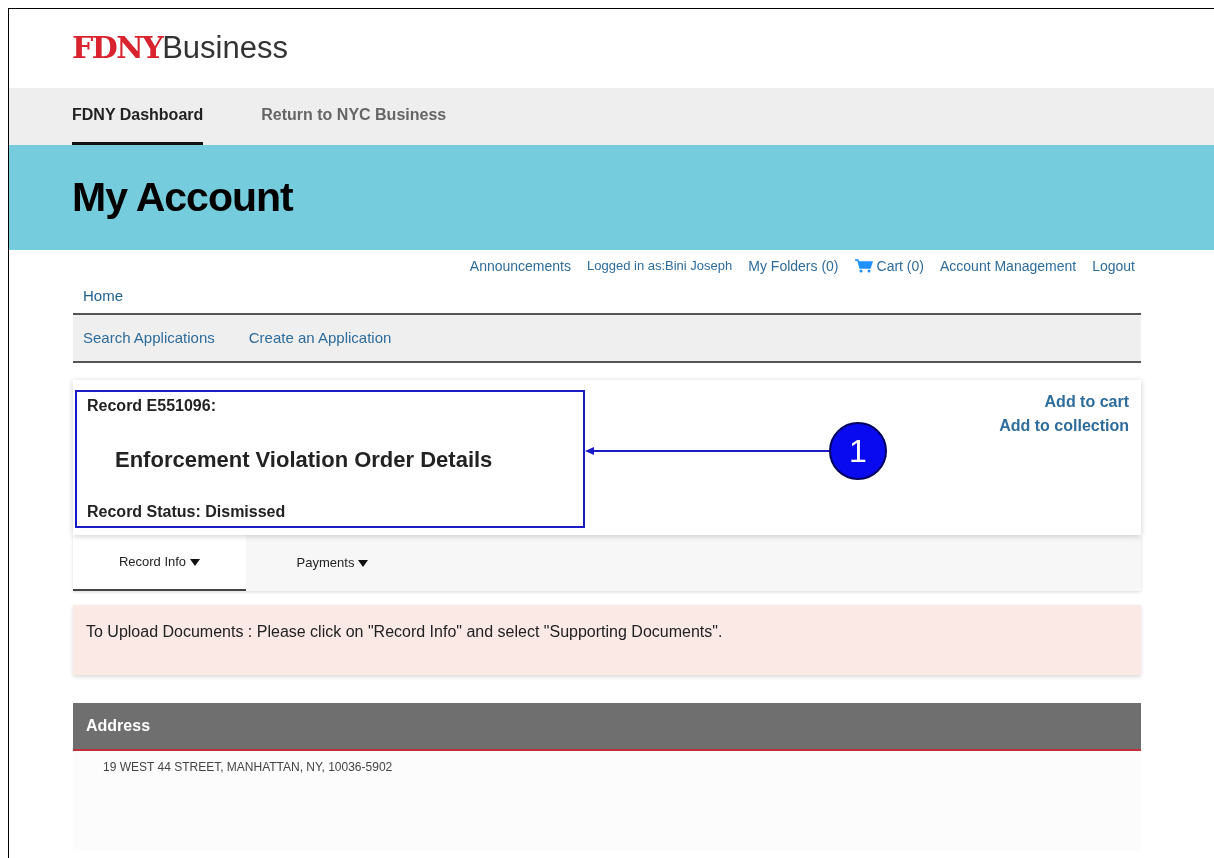  Describe the element at coordinates (520, 266) in the screenshot. I see `account-link: Announcements` at that location.